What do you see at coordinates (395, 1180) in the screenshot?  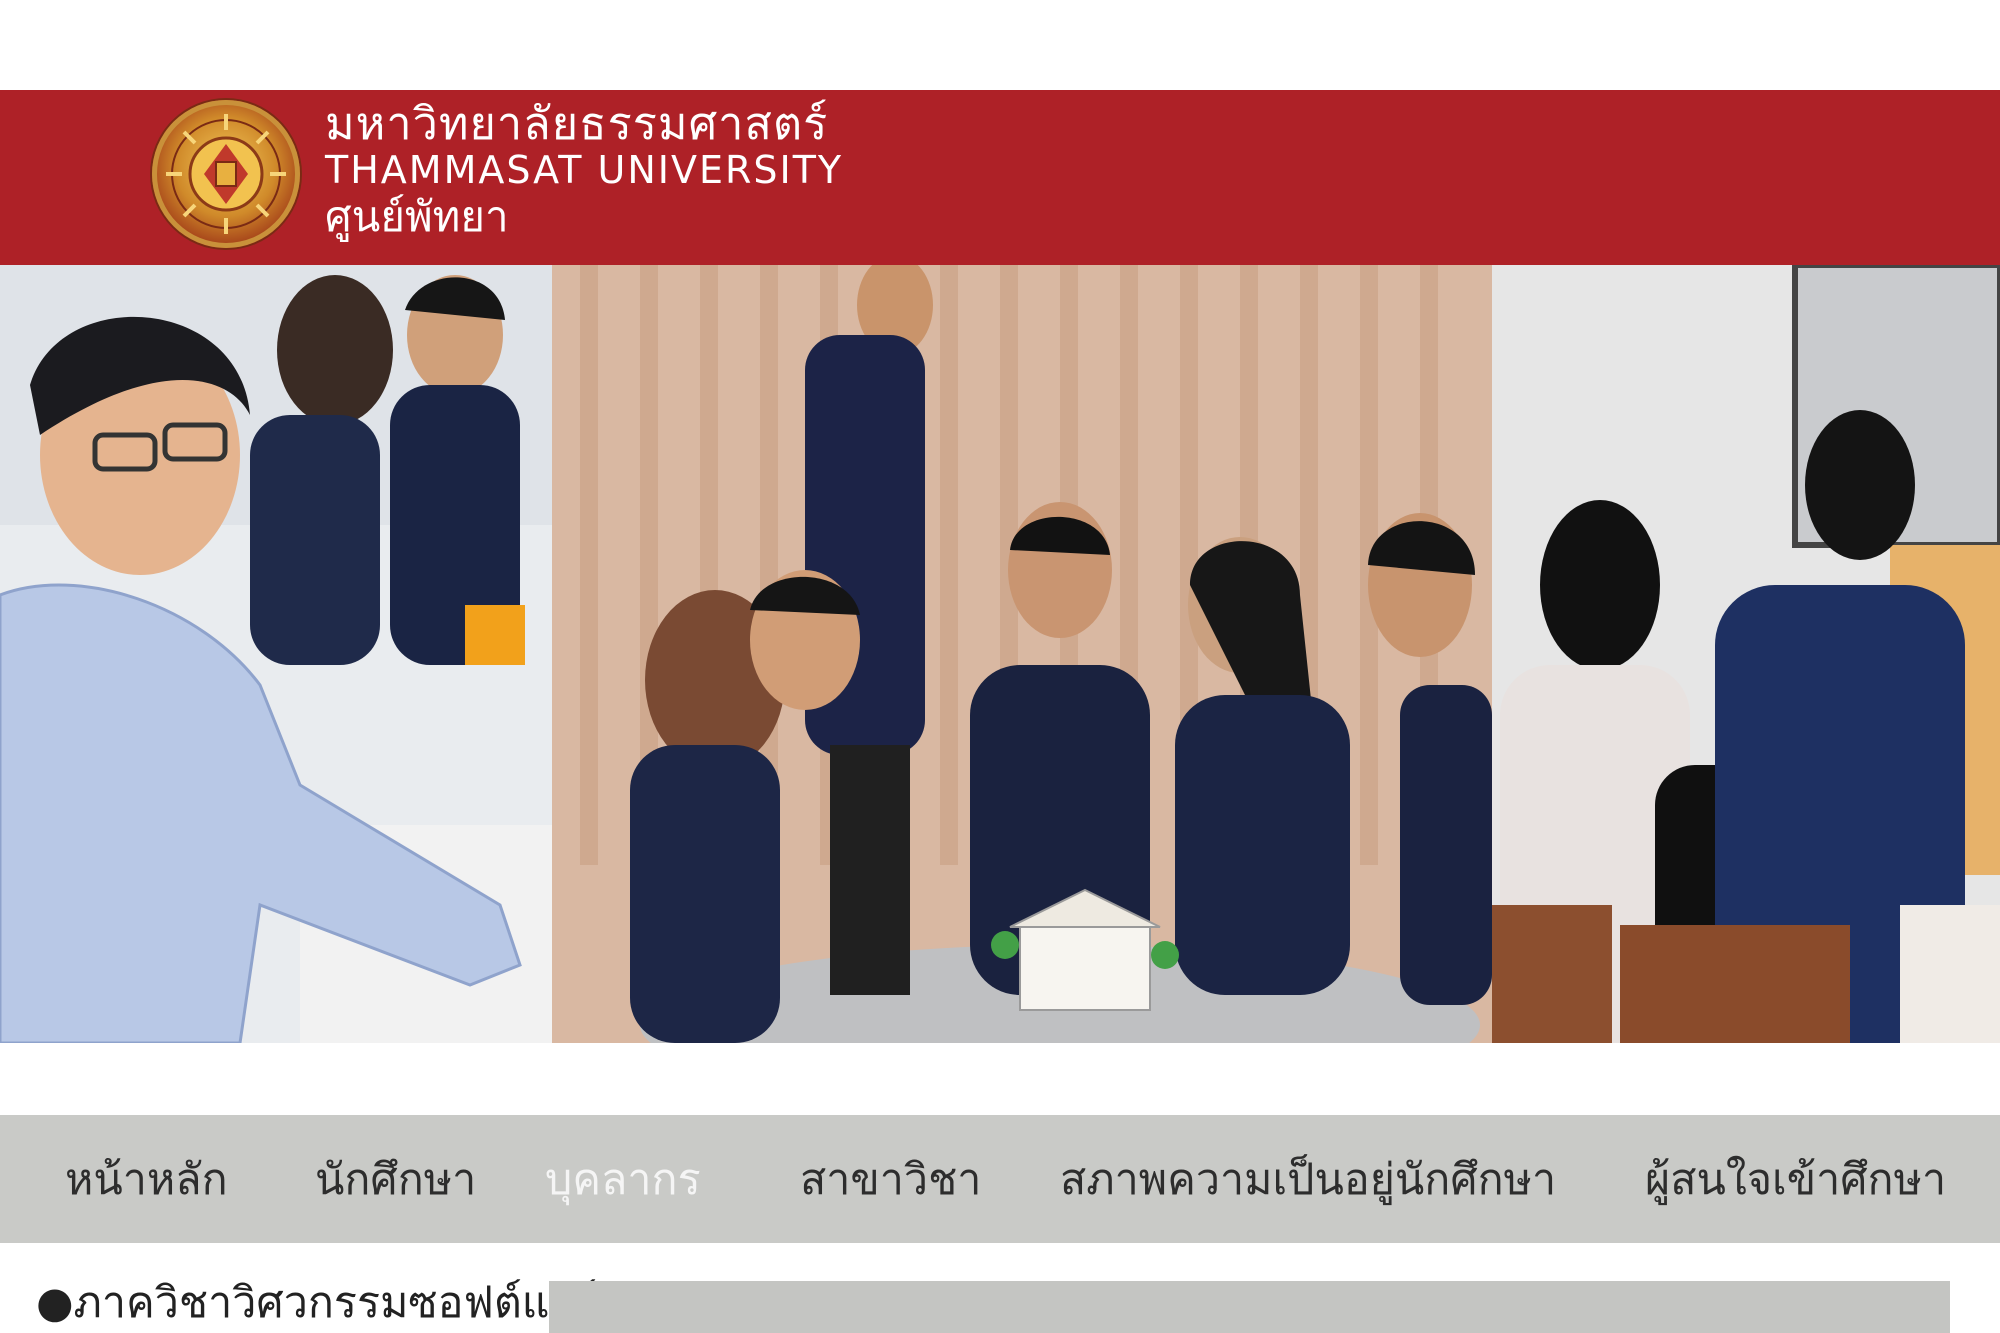 I see `nav-item-students: นักศึกษา` at bounding box center [395, 1180].